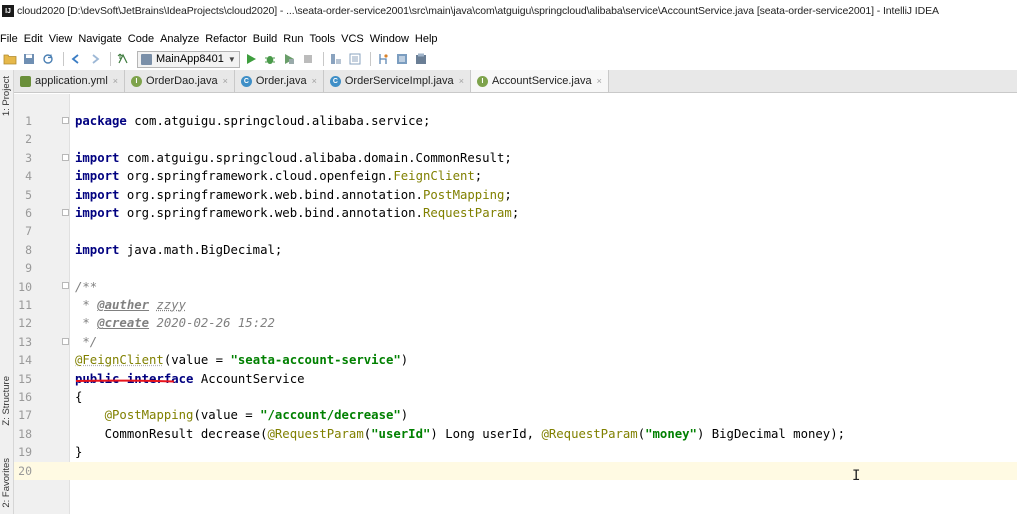 This screenshot has height=514, width=1017. I want to click on ibeam-cursor-icon: I, so click(856, 476).